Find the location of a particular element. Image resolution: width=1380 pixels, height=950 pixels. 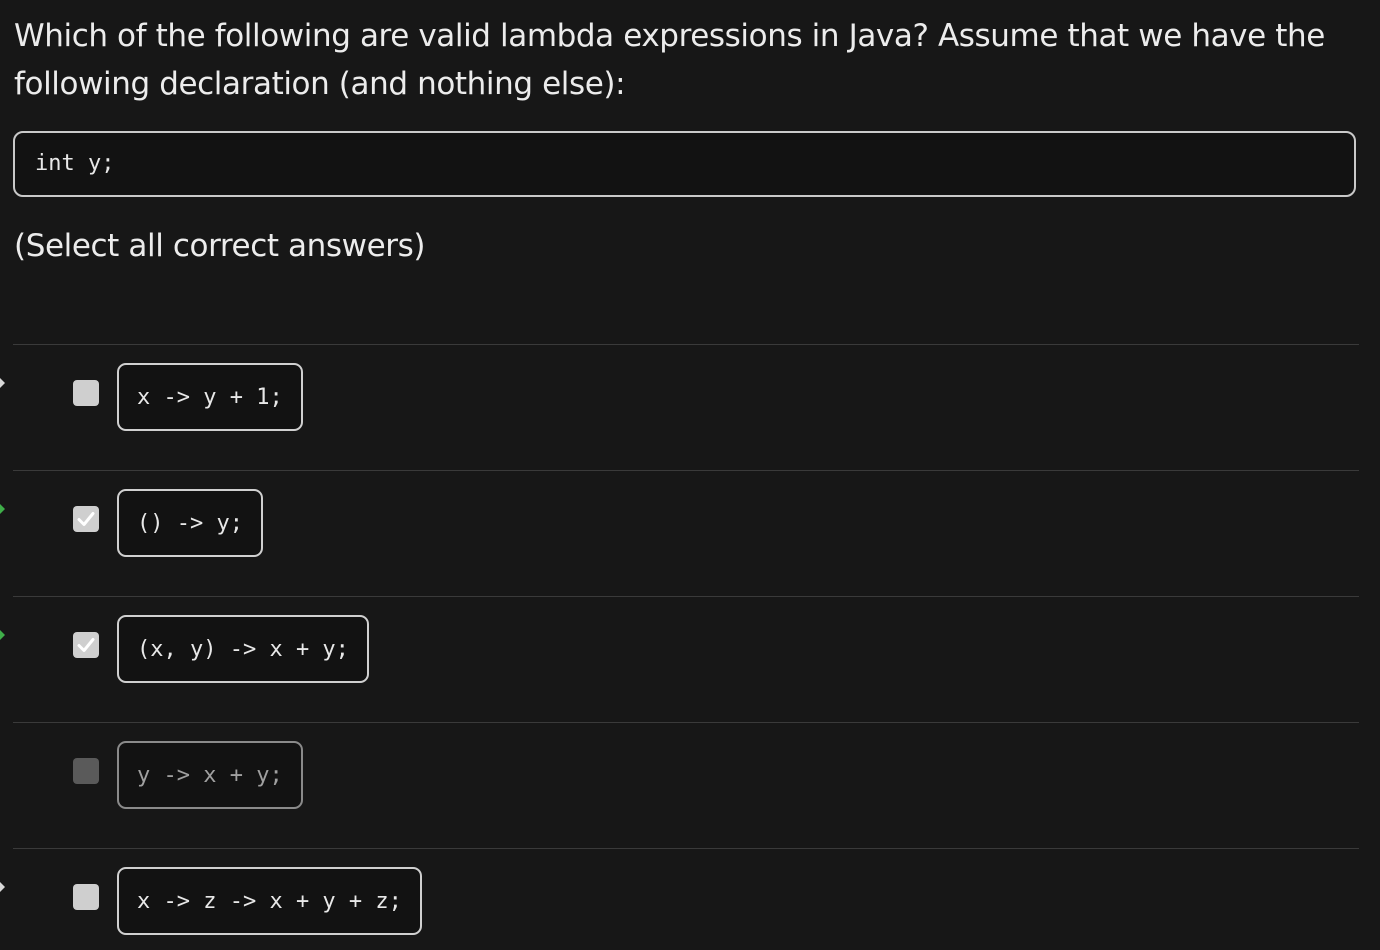

declaration-code: int y; is located at coordinates (75, 163).